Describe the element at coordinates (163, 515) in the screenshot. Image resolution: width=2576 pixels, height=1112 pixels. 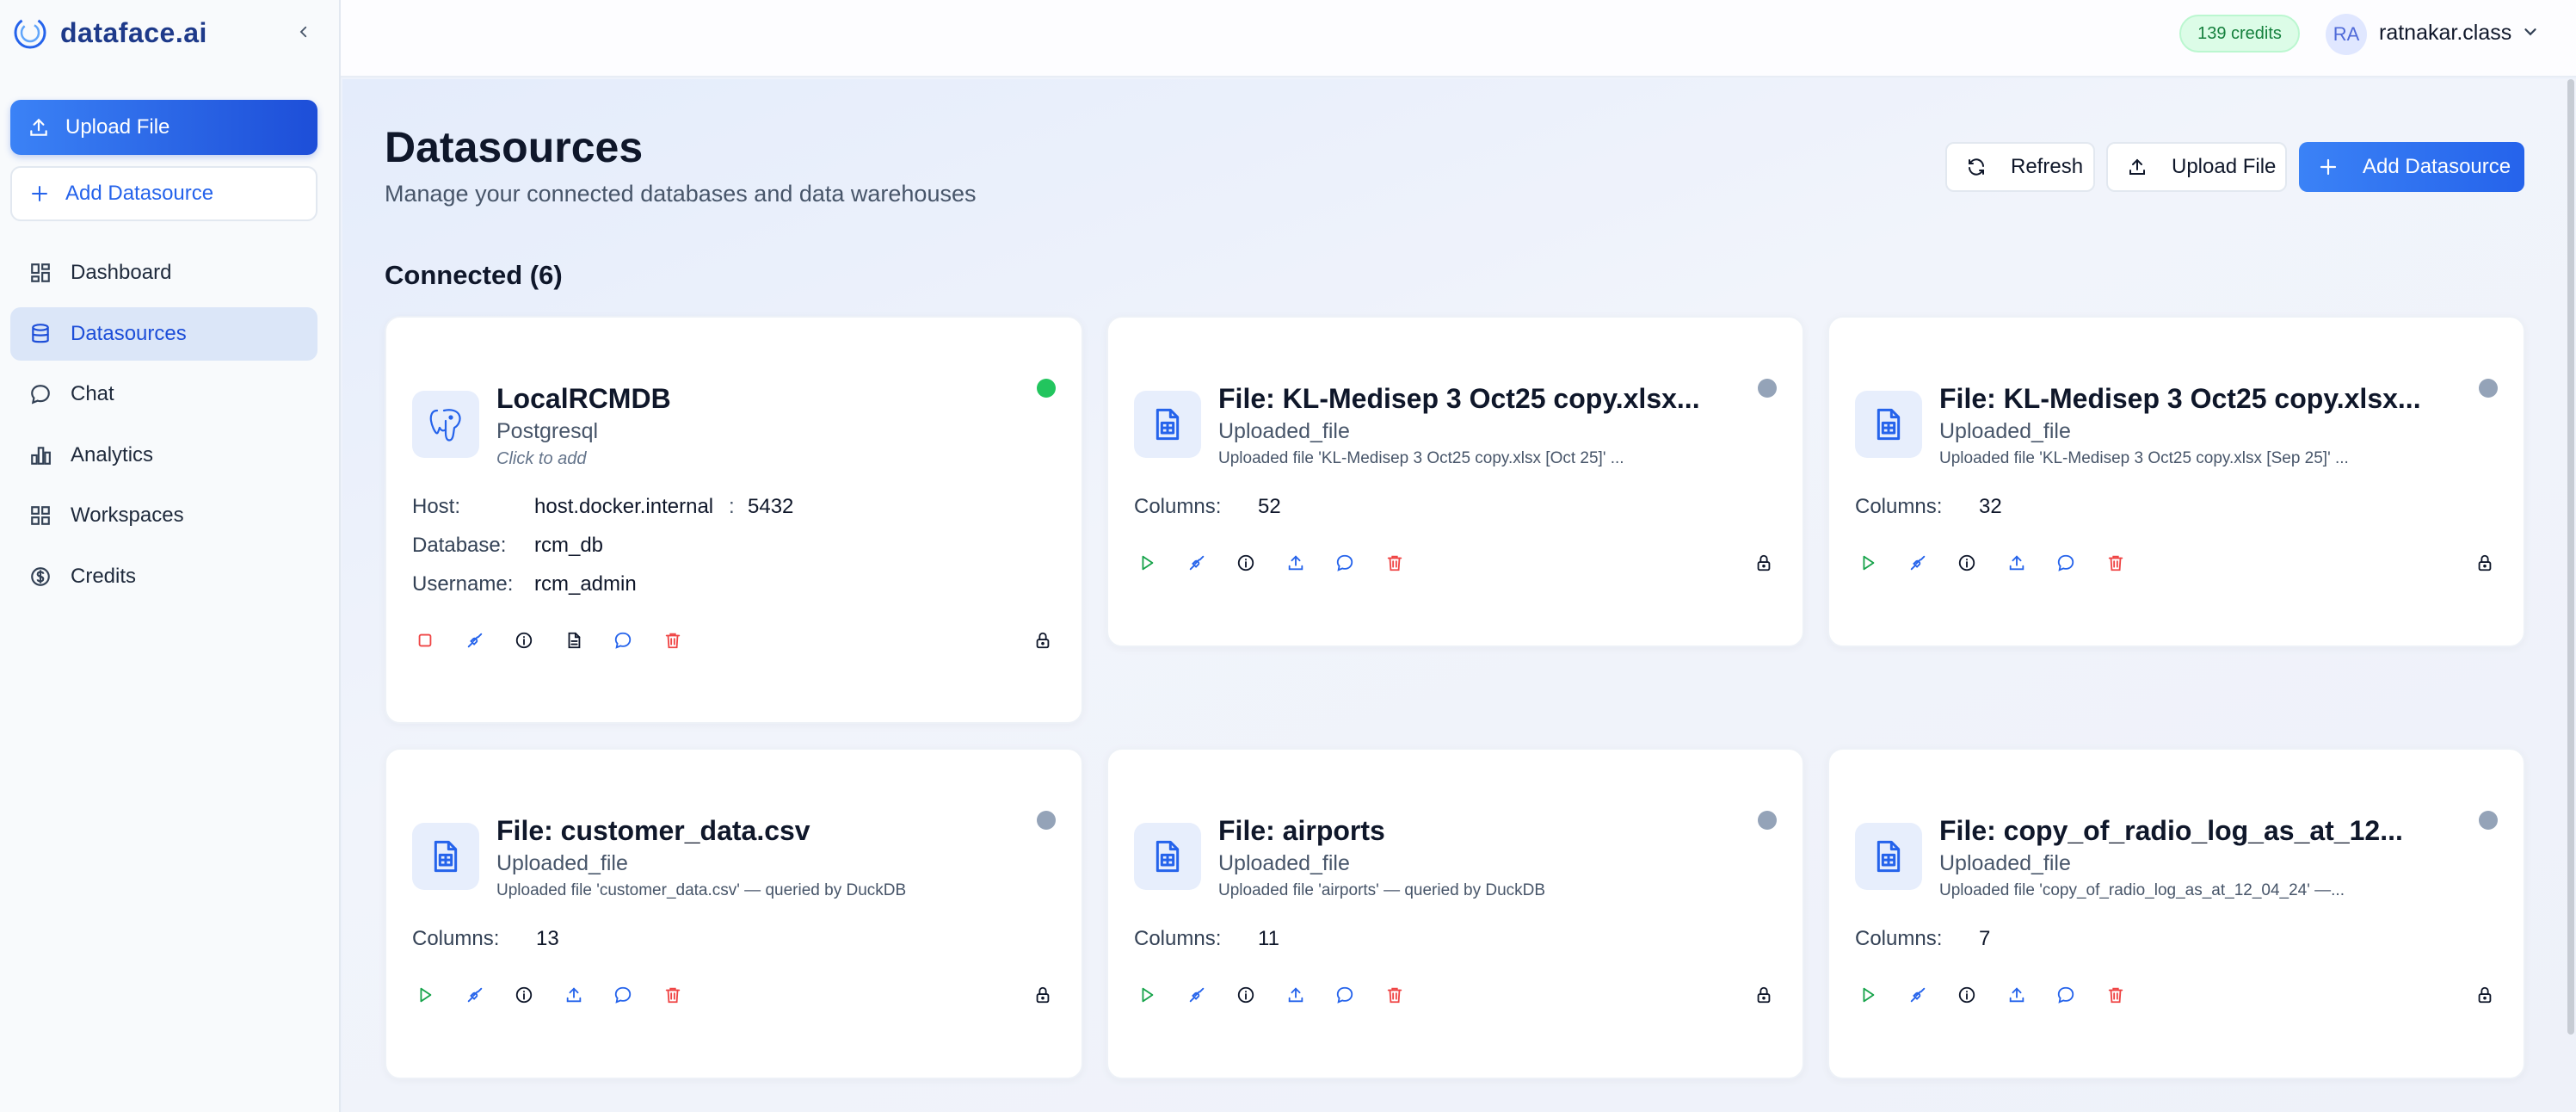
I see `sidebar-item-workspaces: Workspaces` at that location.